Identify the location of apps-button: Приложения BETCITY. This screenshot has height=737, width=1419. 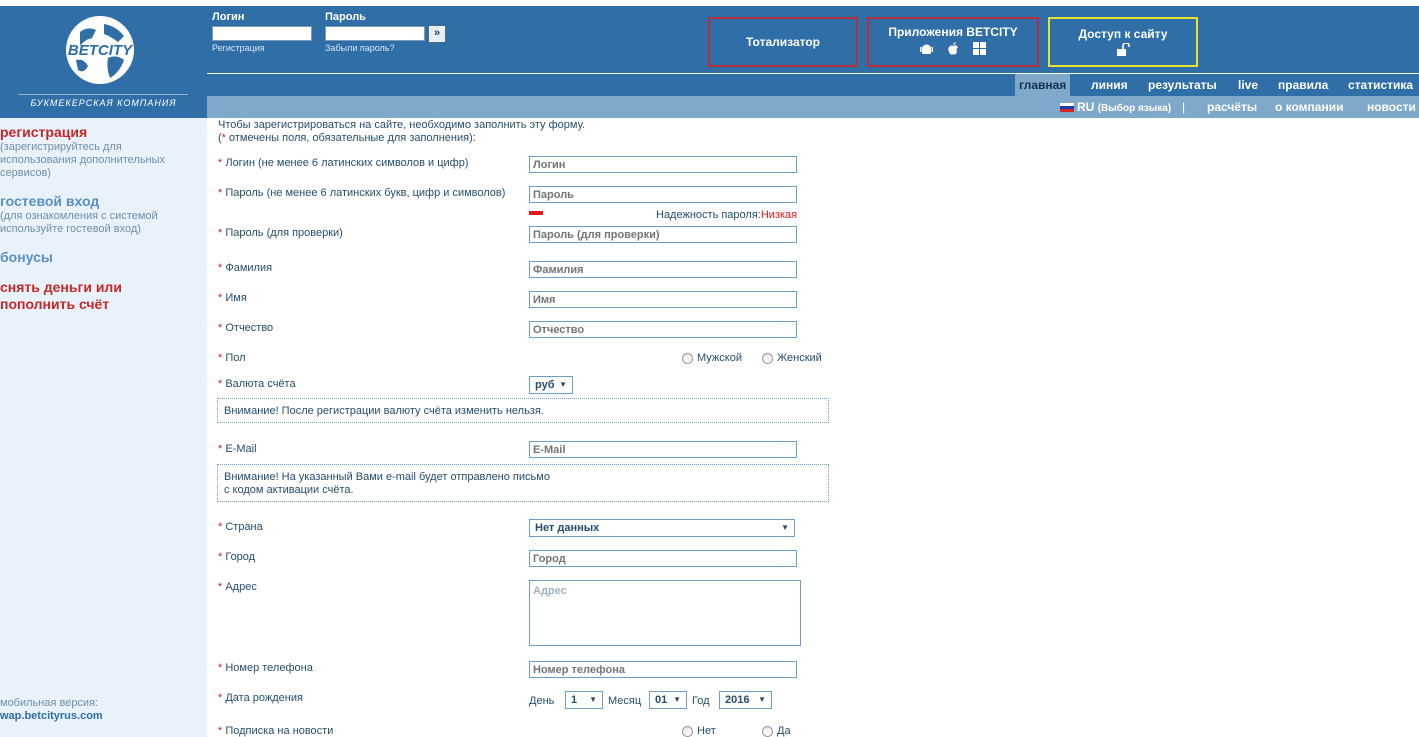
(953, 42).